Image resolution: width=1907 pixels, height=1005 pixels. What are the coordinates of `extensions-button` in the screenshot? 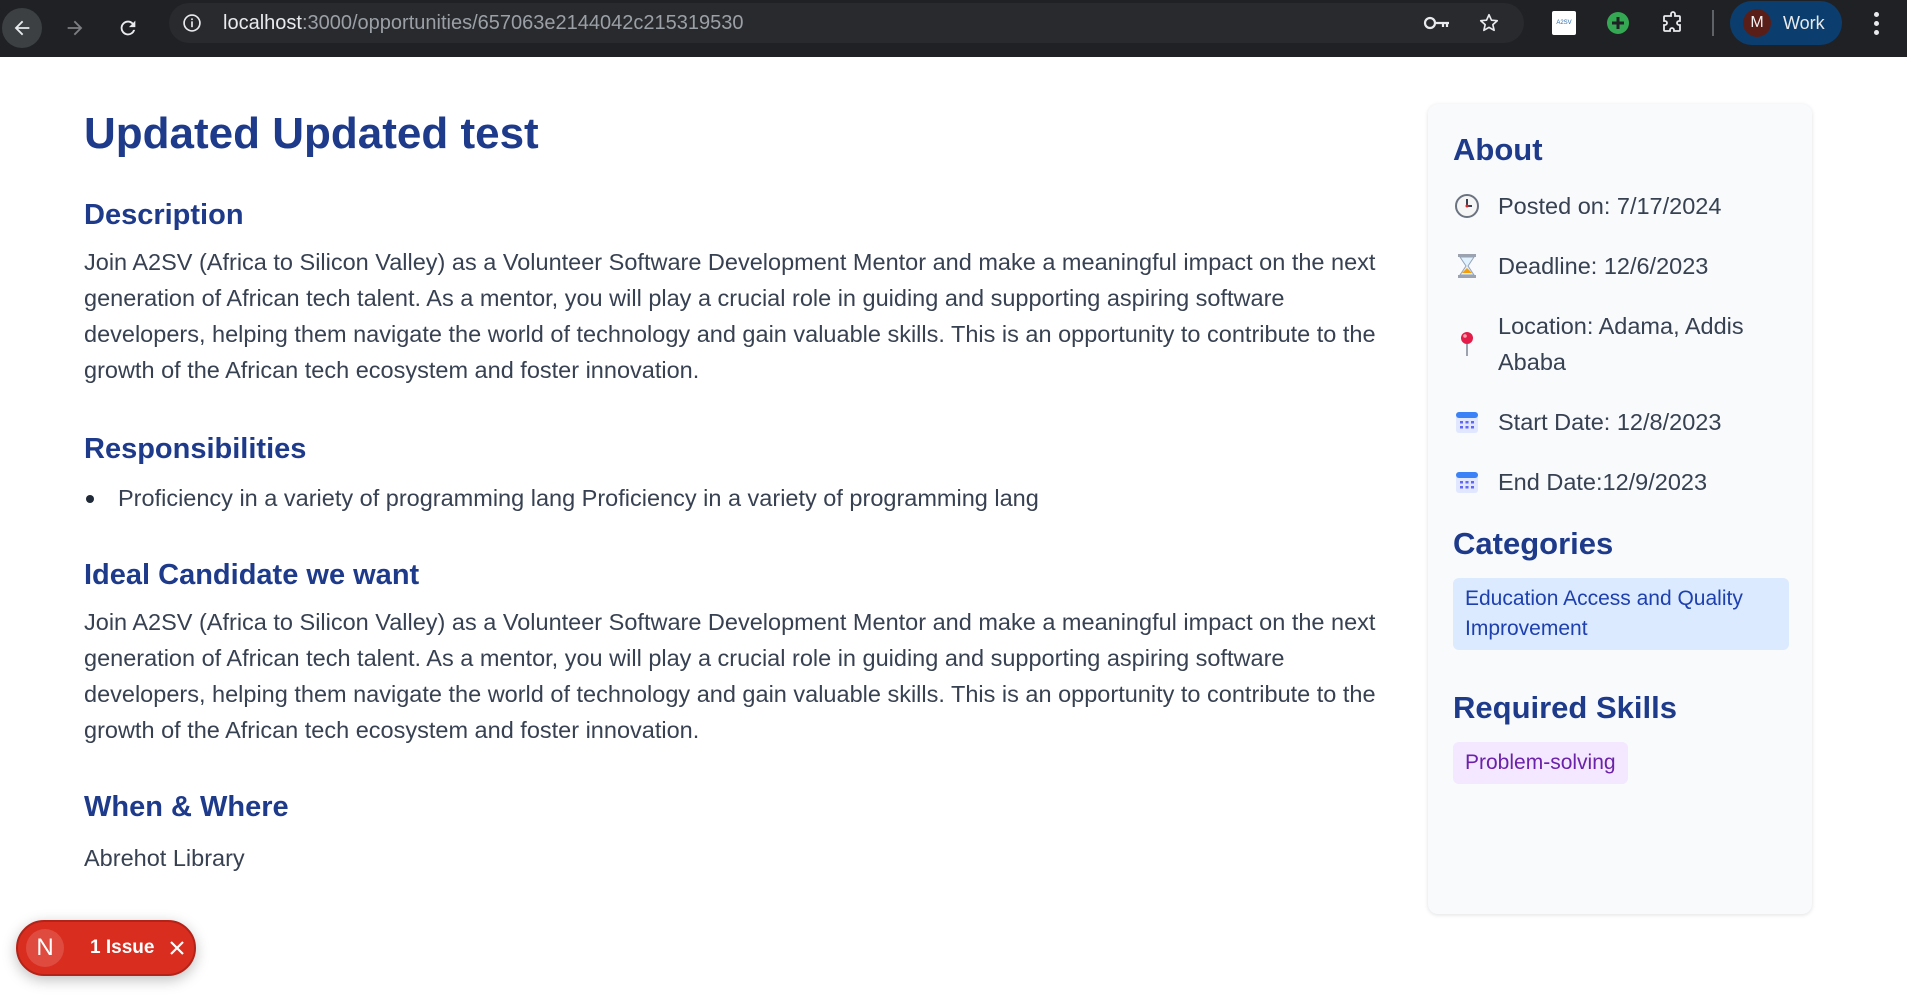 It's located at (1673, 23).